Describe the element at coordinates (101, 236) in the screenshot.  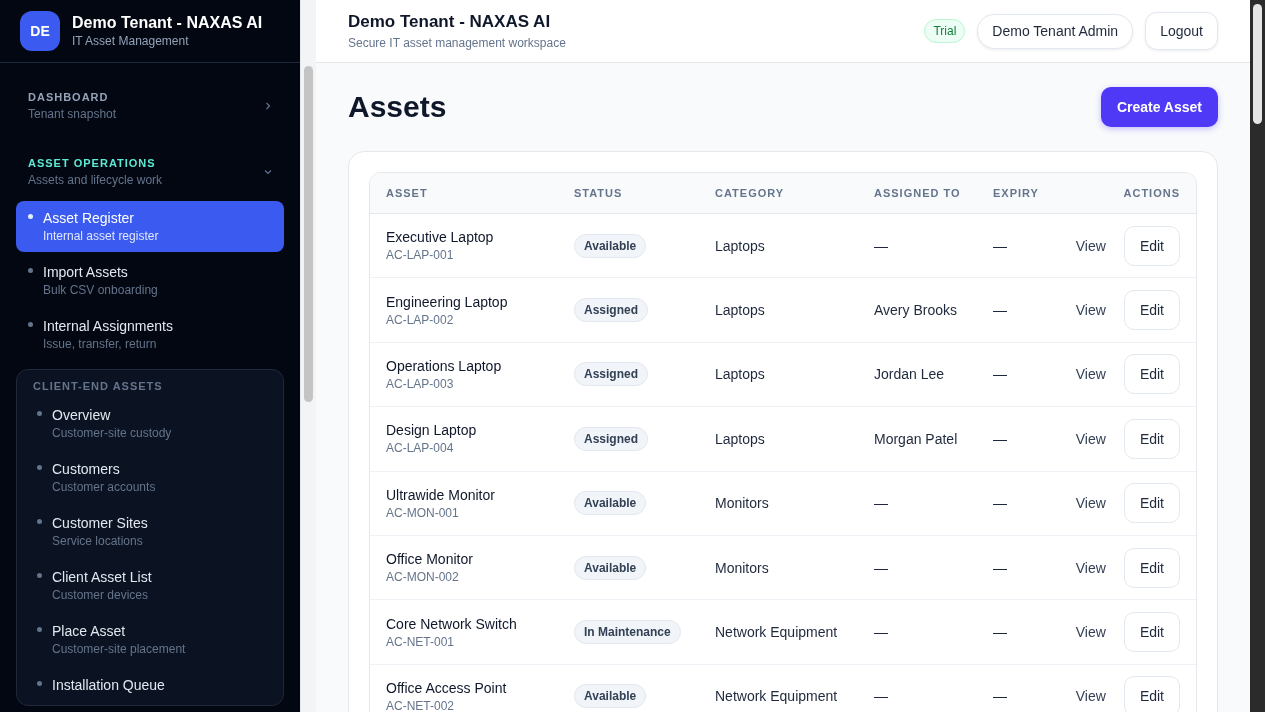
I see `nav-item-caption: Internal asset register` at that location.